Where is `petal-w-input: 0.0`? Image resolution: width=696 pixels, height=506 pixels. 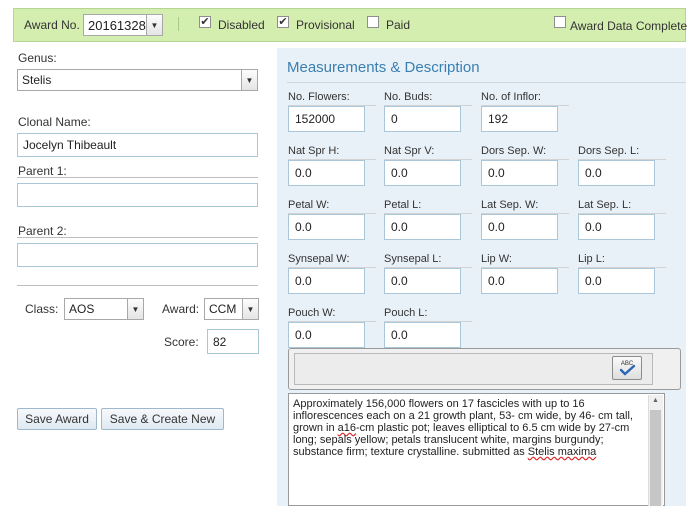 petal-w-input: 0.0 is located at coordinates (326, 227).